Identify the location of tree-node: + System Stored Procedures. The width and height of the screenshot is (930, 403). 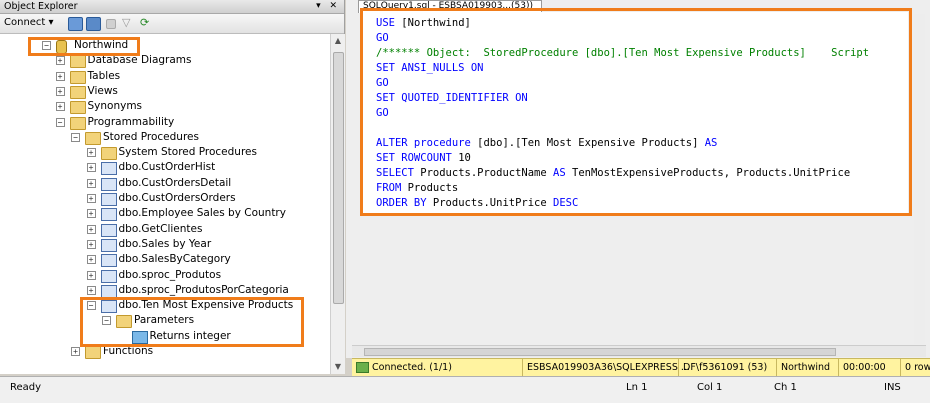
(165, 153).